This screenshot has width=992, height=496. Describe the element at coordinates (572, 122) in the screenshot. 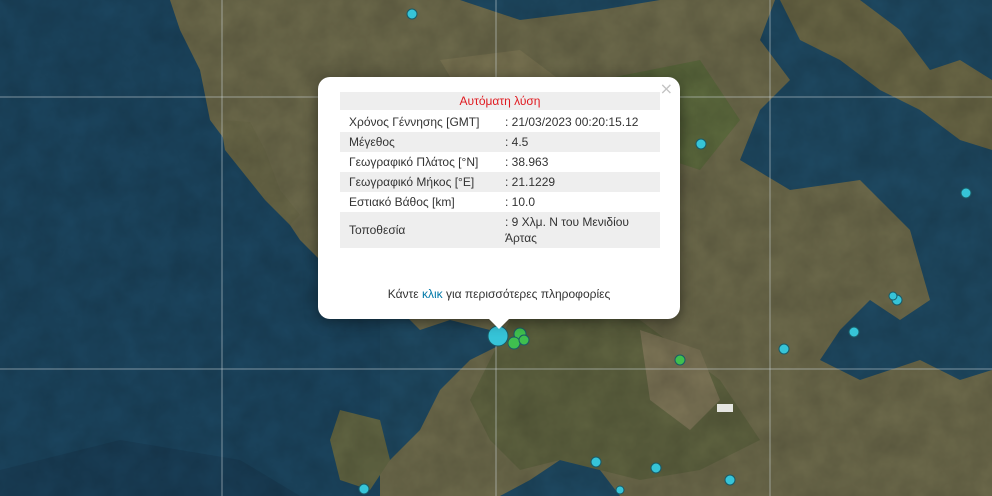

I see `origin-time-value: : 21/03/2023 00:20:15.12` at that location.